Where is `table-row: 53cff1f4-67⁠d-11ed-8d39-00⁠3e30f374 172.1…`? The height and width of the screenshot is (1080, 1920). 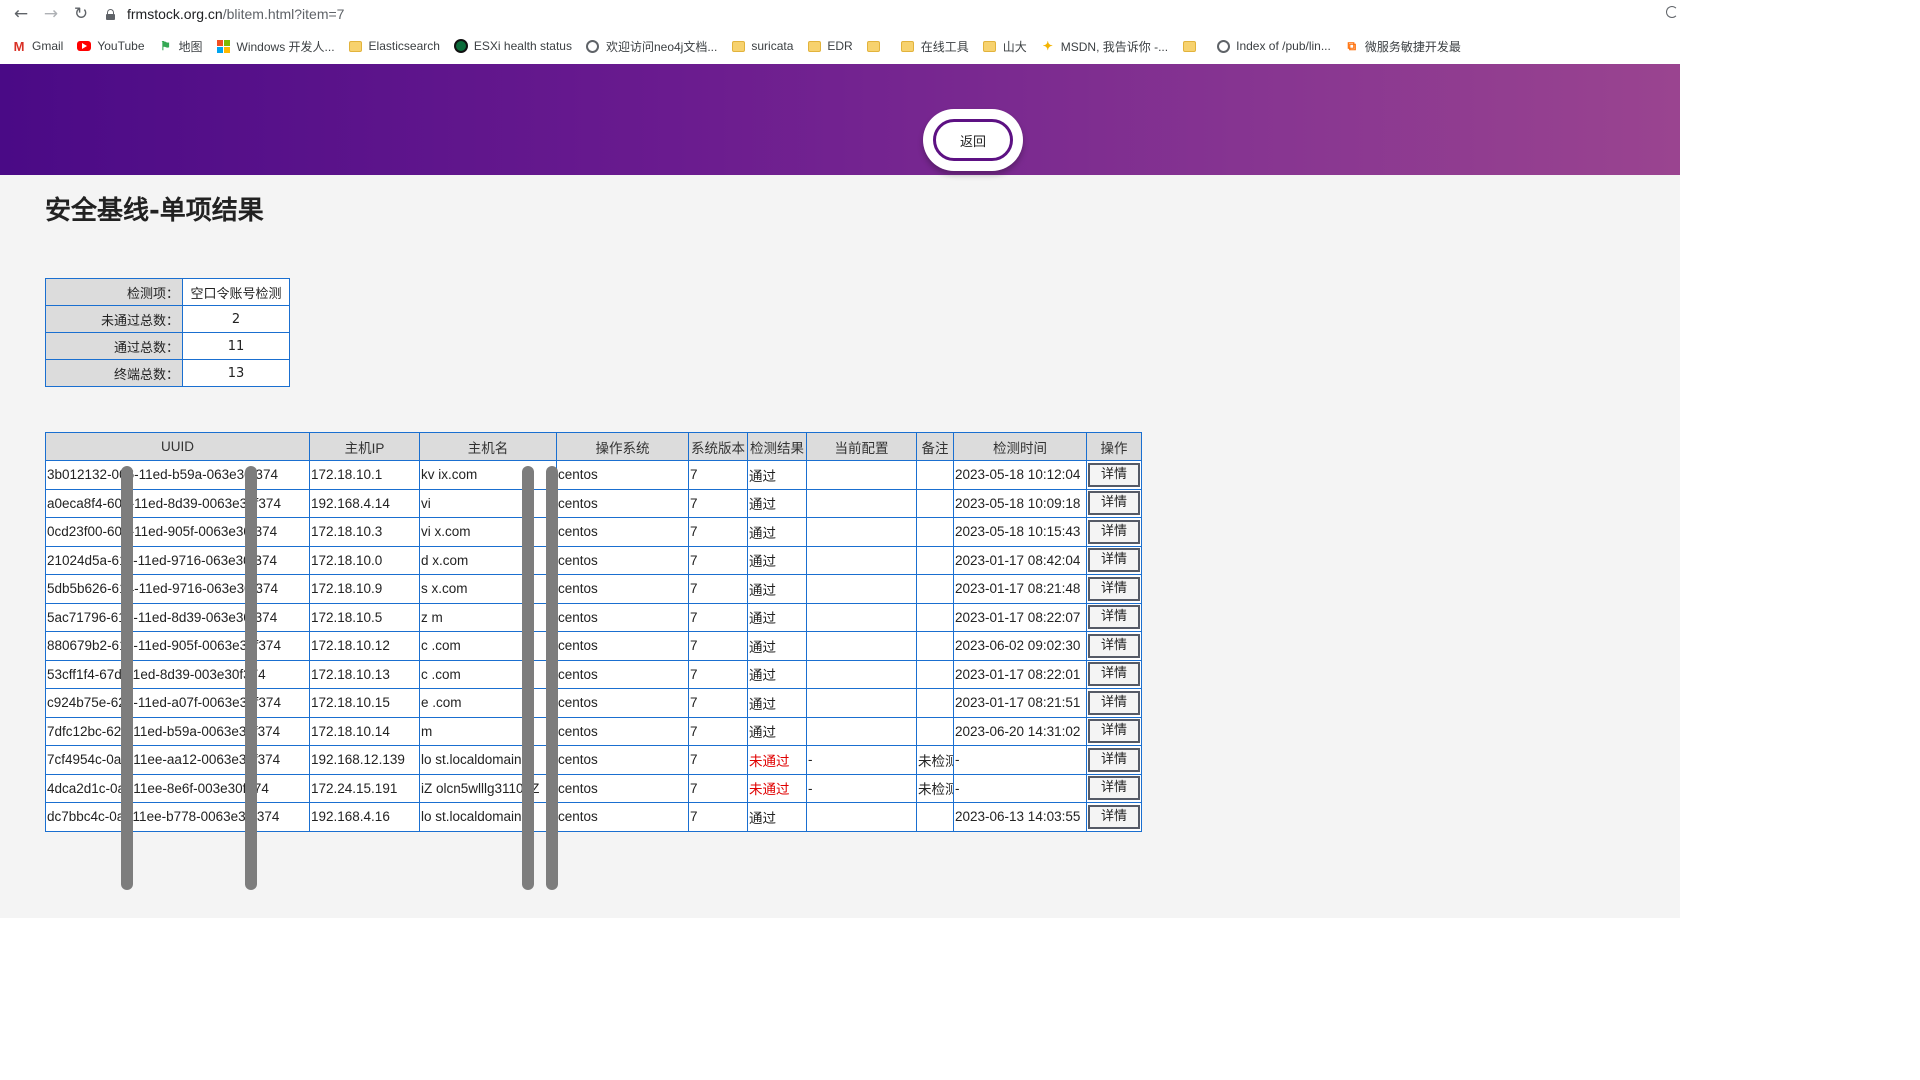 table-row: 53cff1f4-67⁠d-11ed-8d39-00⁠3e30f374 172.1… is located at coordinates (593, 674).